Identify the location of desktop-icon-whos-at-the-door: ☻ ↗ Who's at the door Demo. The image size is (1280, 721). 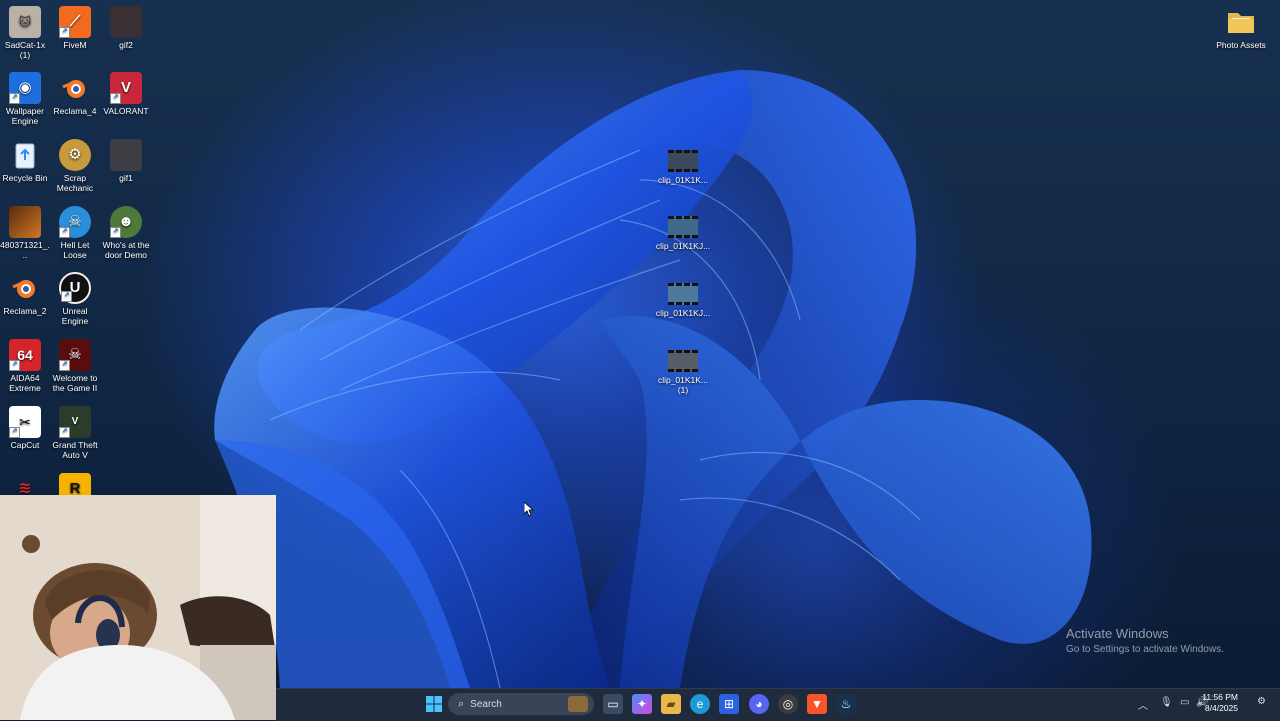
(126, 233).